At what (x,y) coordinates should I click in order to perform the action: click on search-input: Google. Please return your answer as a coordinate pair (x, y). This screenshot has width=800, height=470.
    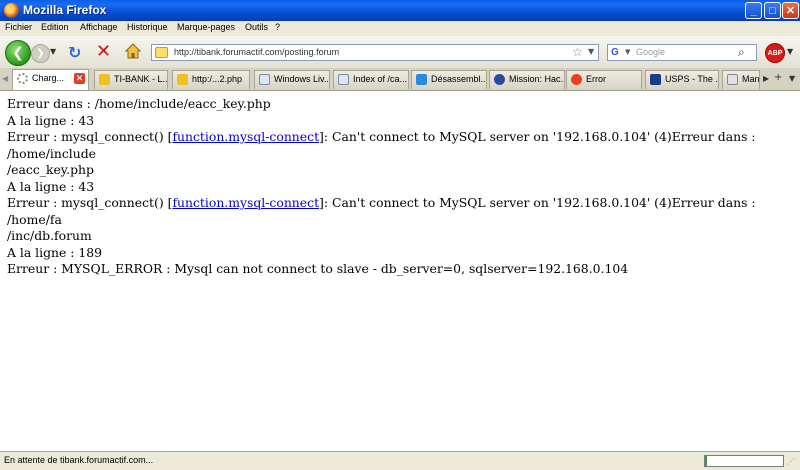
    Looking at the image, I should click on (650, 52).